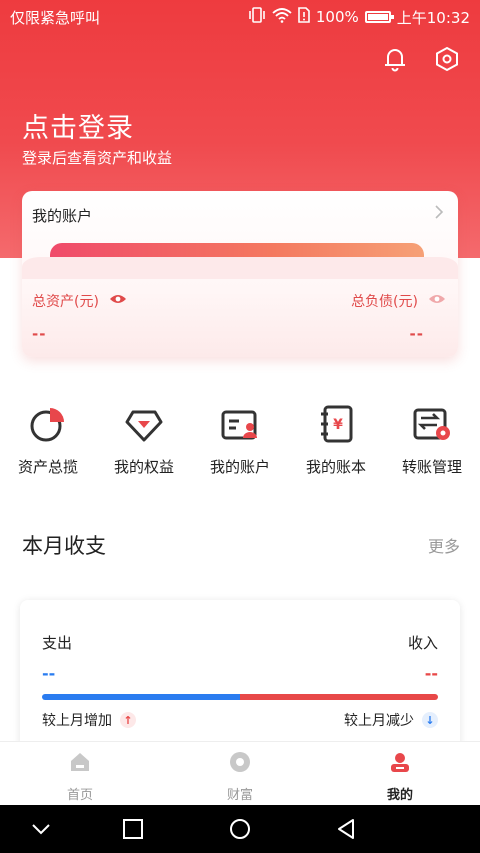  What do you see at coordinates (304, 17) in the screenshot?
I see `sim-alert-icon` at bounding box center [304, 17].